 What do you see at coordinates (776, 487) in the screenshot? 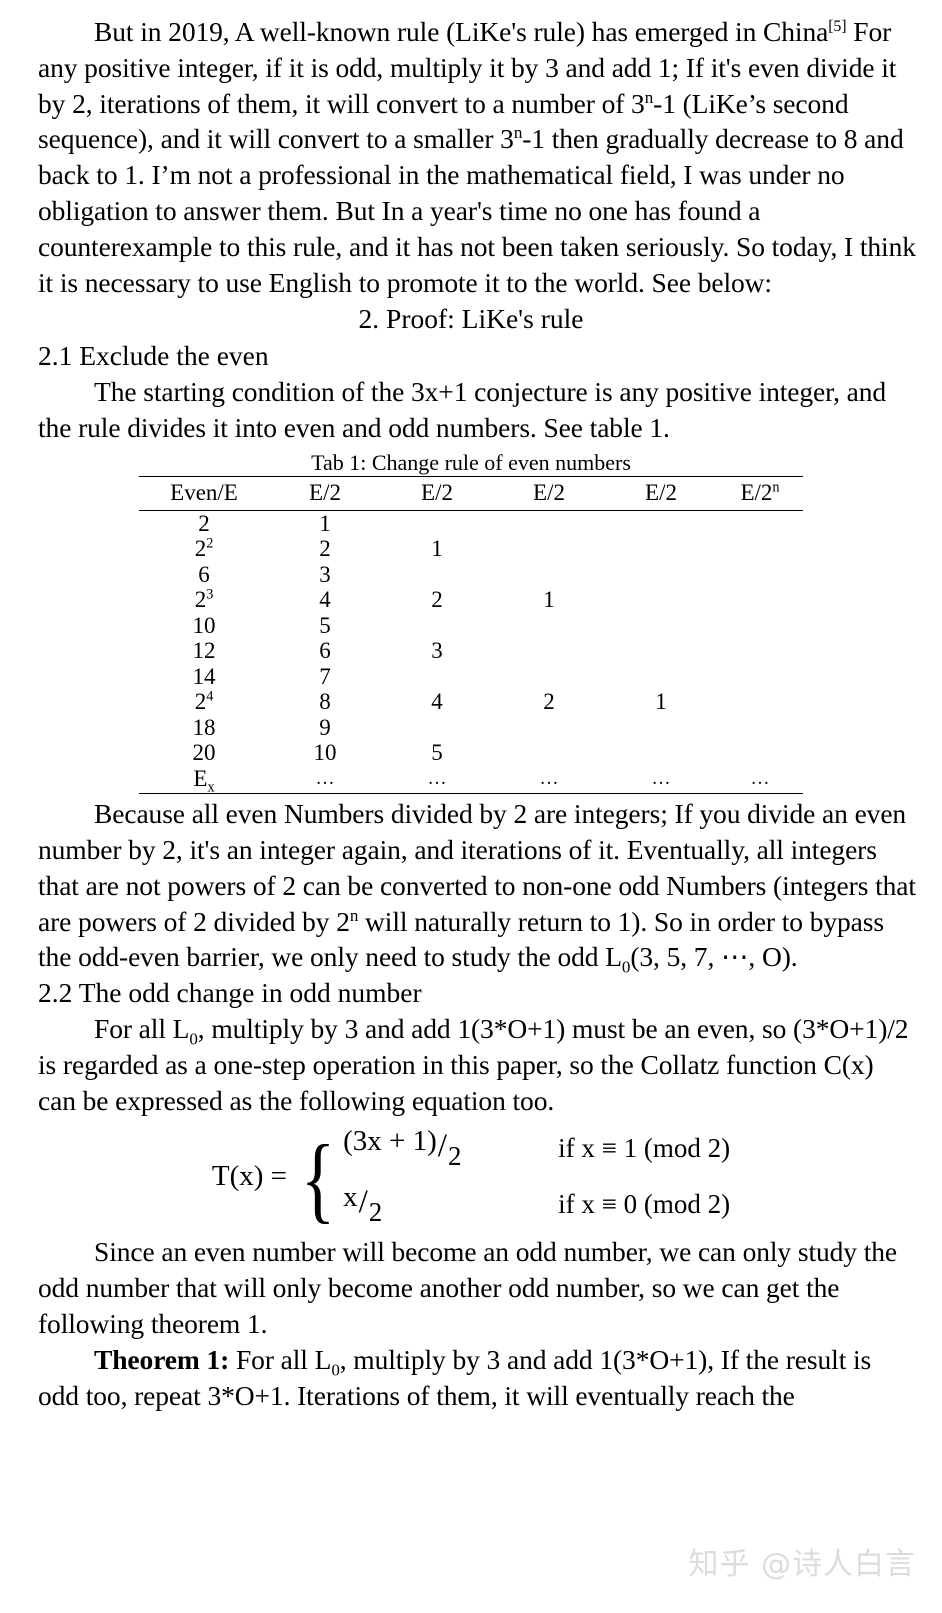
I see `superscript-n: n` at bounding box center [776, 487].